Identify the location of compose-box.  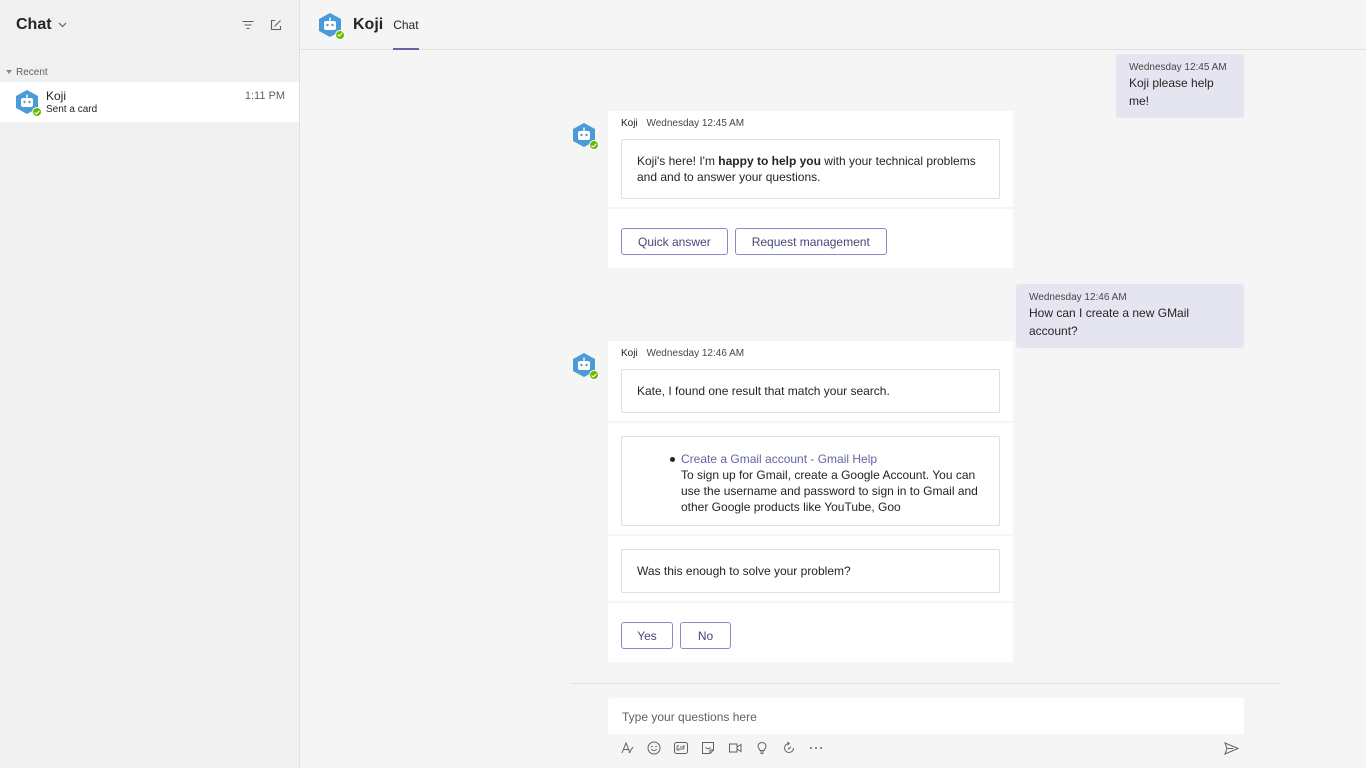
(926, 716).